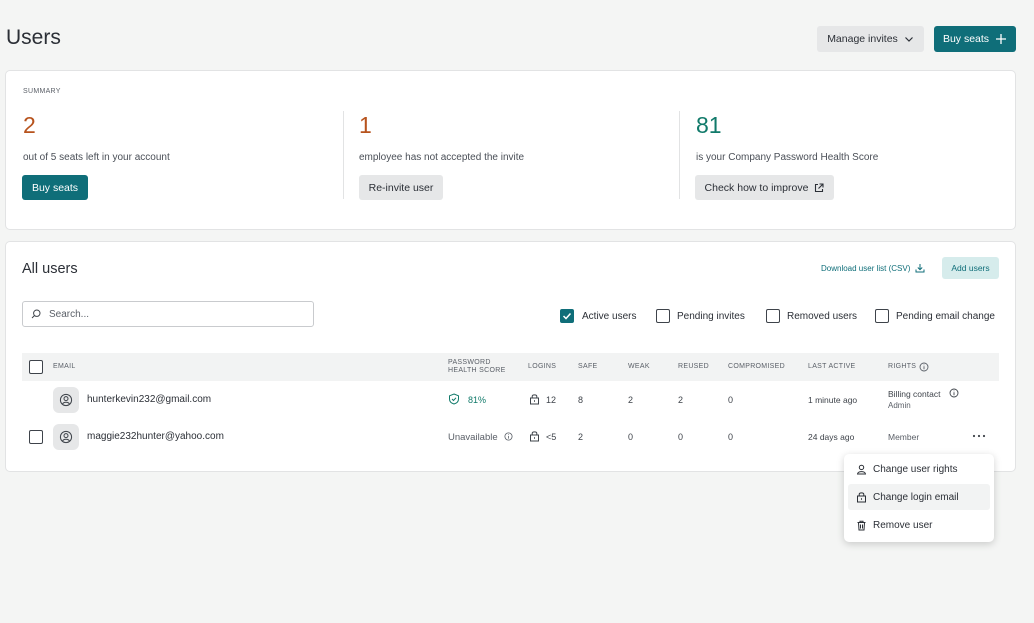 This screenshot has width=1034, height=623. What do you see at coordinates (36, 367) in the screenshot?
I see `select-all-checkbox` at bounding box center [36, 367].